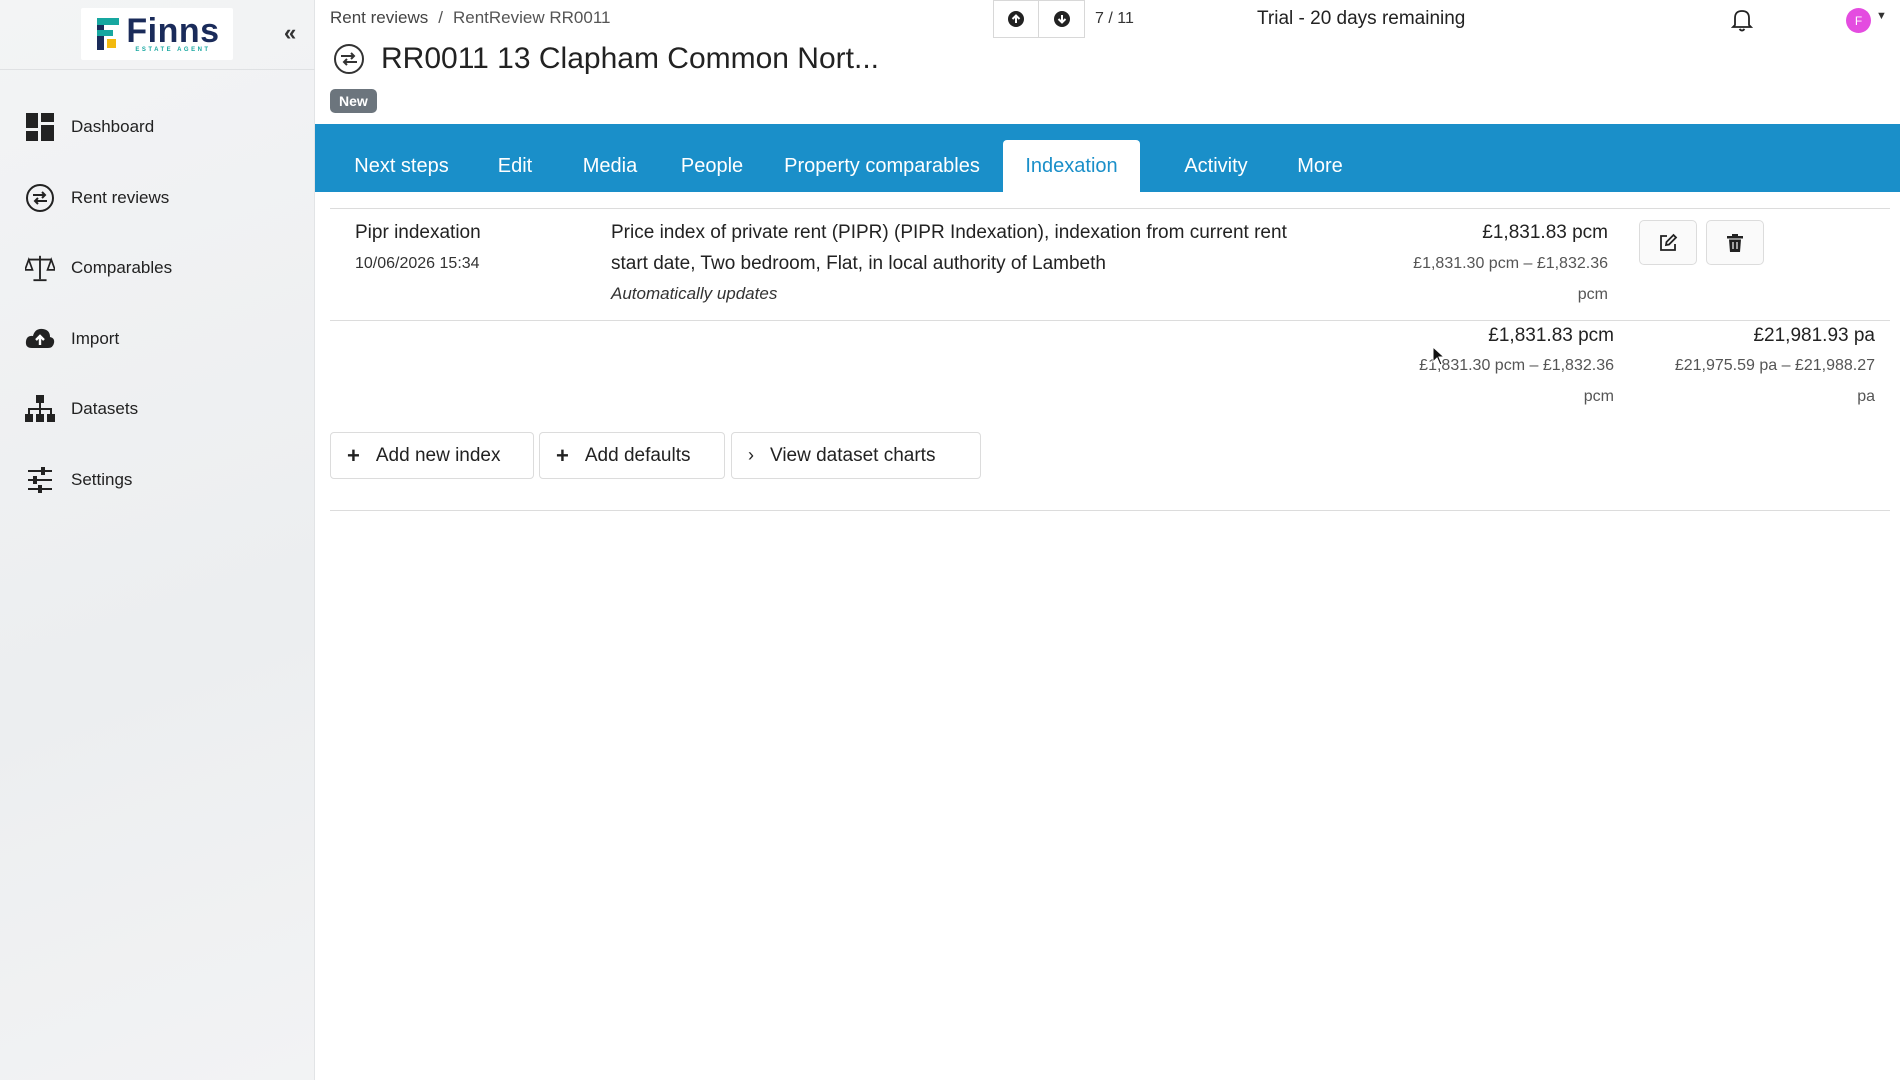 This screenshot has height=1080, width=1900. Describe the element at coordinates (95, 338) in the screenshot. I see `sidebar-item-label: Import` at that location.